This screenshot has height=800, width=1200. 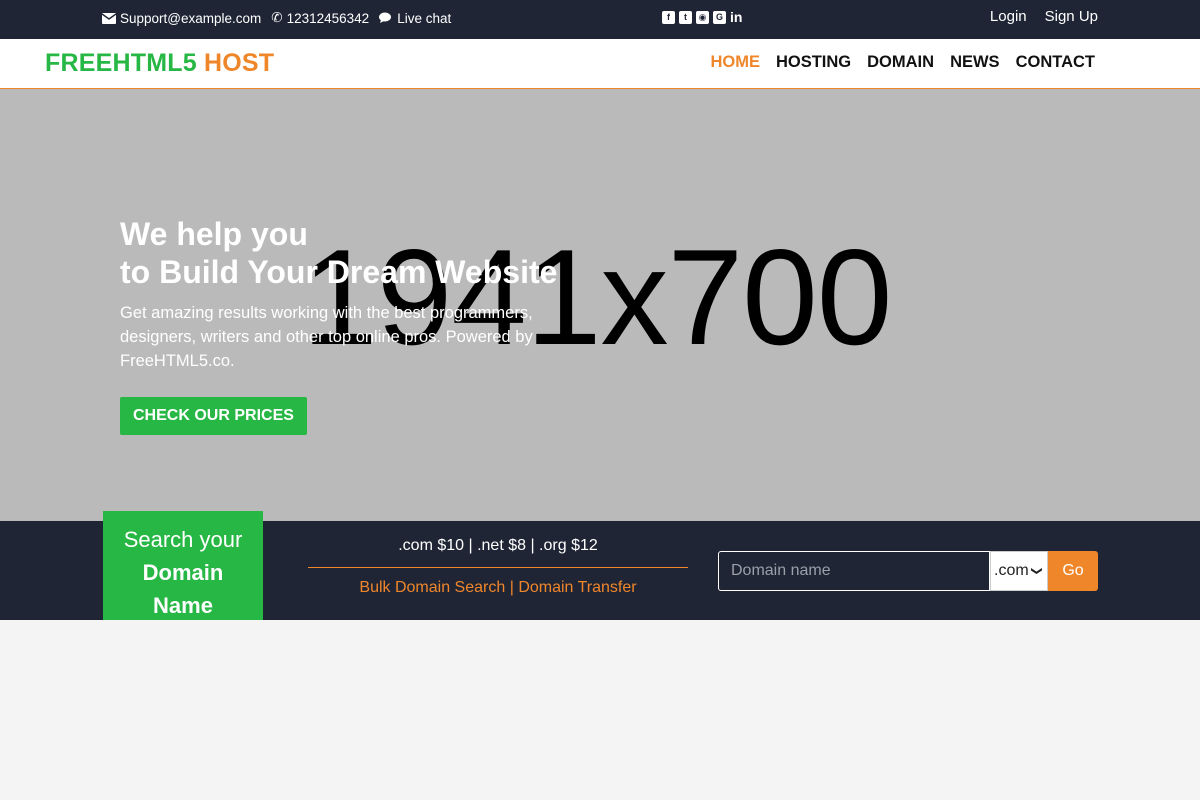 I want to click on signup-link: Sign Up, so click(x=1071, y=16).